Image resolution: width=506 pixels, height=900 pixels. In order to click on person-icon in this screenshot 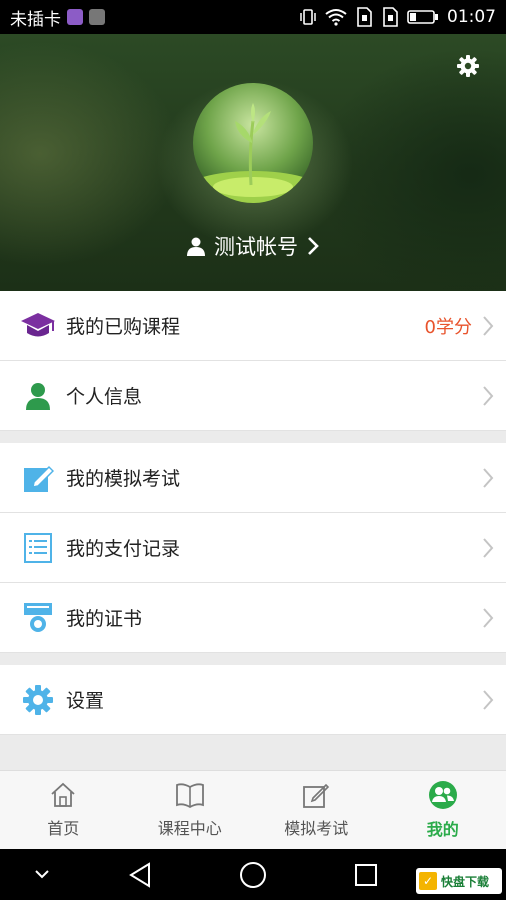, I will do `click(38, 396)`.